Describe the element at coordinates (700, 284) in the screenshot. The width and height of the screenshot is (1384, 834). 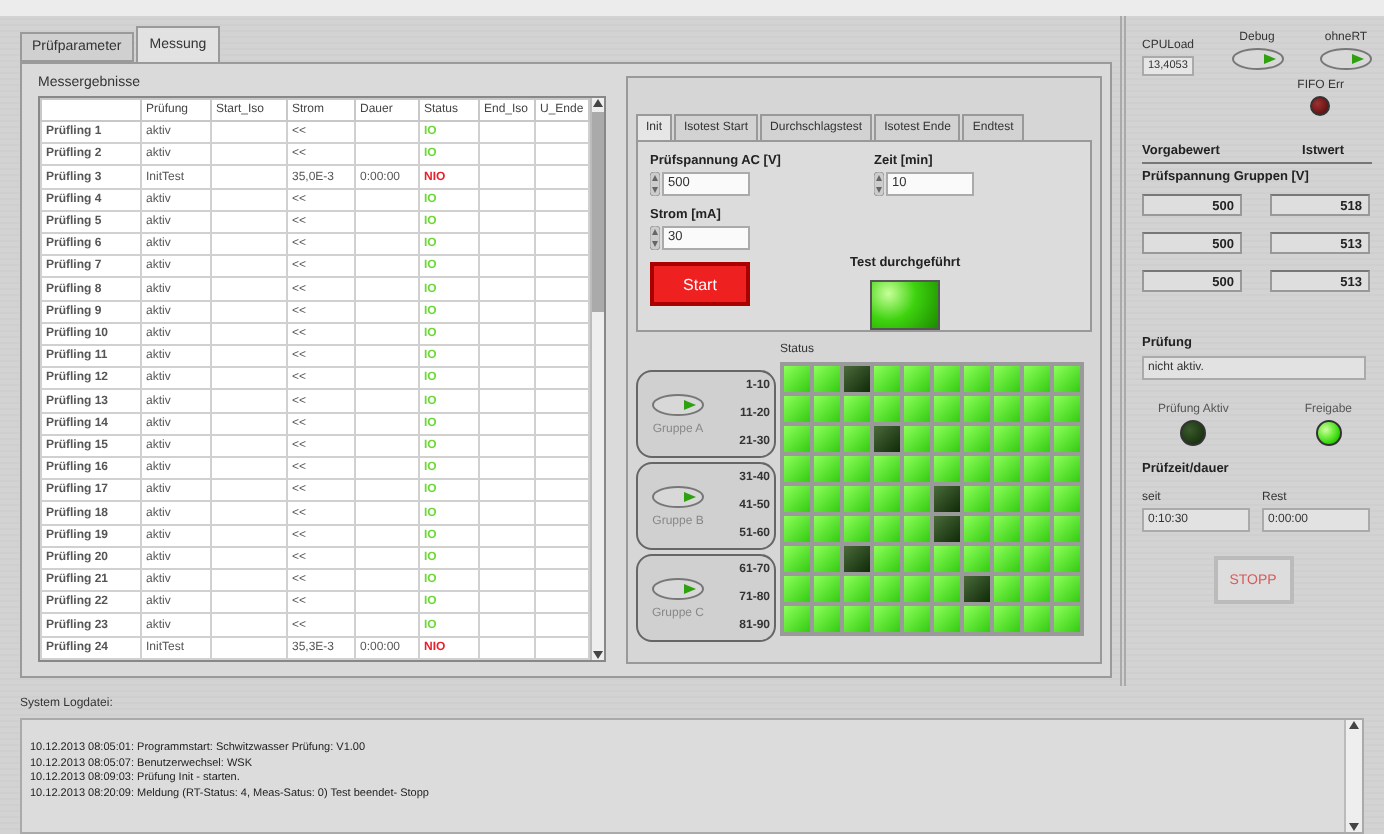
I see `start-button: Start` at that location.